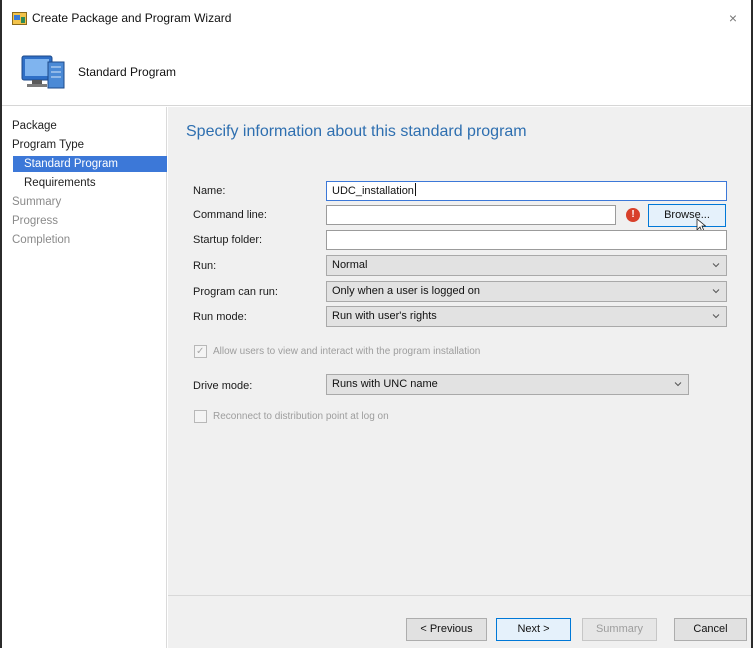  Describe the element at coordinates (235, 292) in the screenshot. I see `program-can-run-label: Program can run:` at that location.